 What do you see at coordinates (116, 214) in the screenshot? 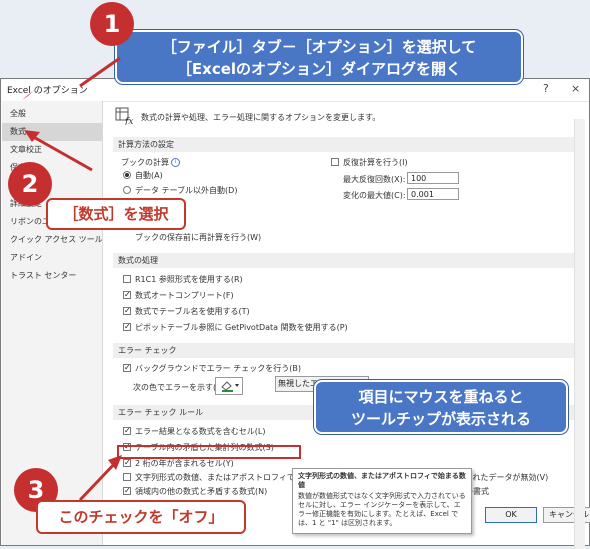
I see `callout-step2: ［数式］を選択` at bounding box center [116, 214].